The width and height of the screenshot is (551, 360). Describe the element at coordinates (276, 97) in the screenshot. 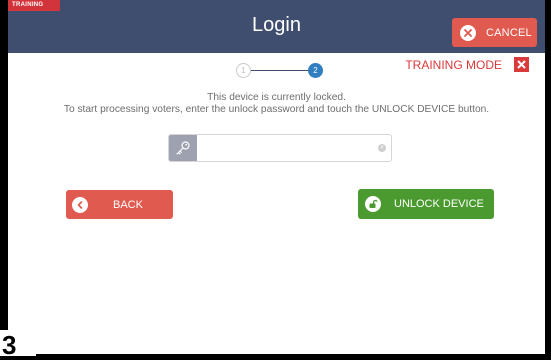

I see `locked-message: This device is currently locked.` at that location.